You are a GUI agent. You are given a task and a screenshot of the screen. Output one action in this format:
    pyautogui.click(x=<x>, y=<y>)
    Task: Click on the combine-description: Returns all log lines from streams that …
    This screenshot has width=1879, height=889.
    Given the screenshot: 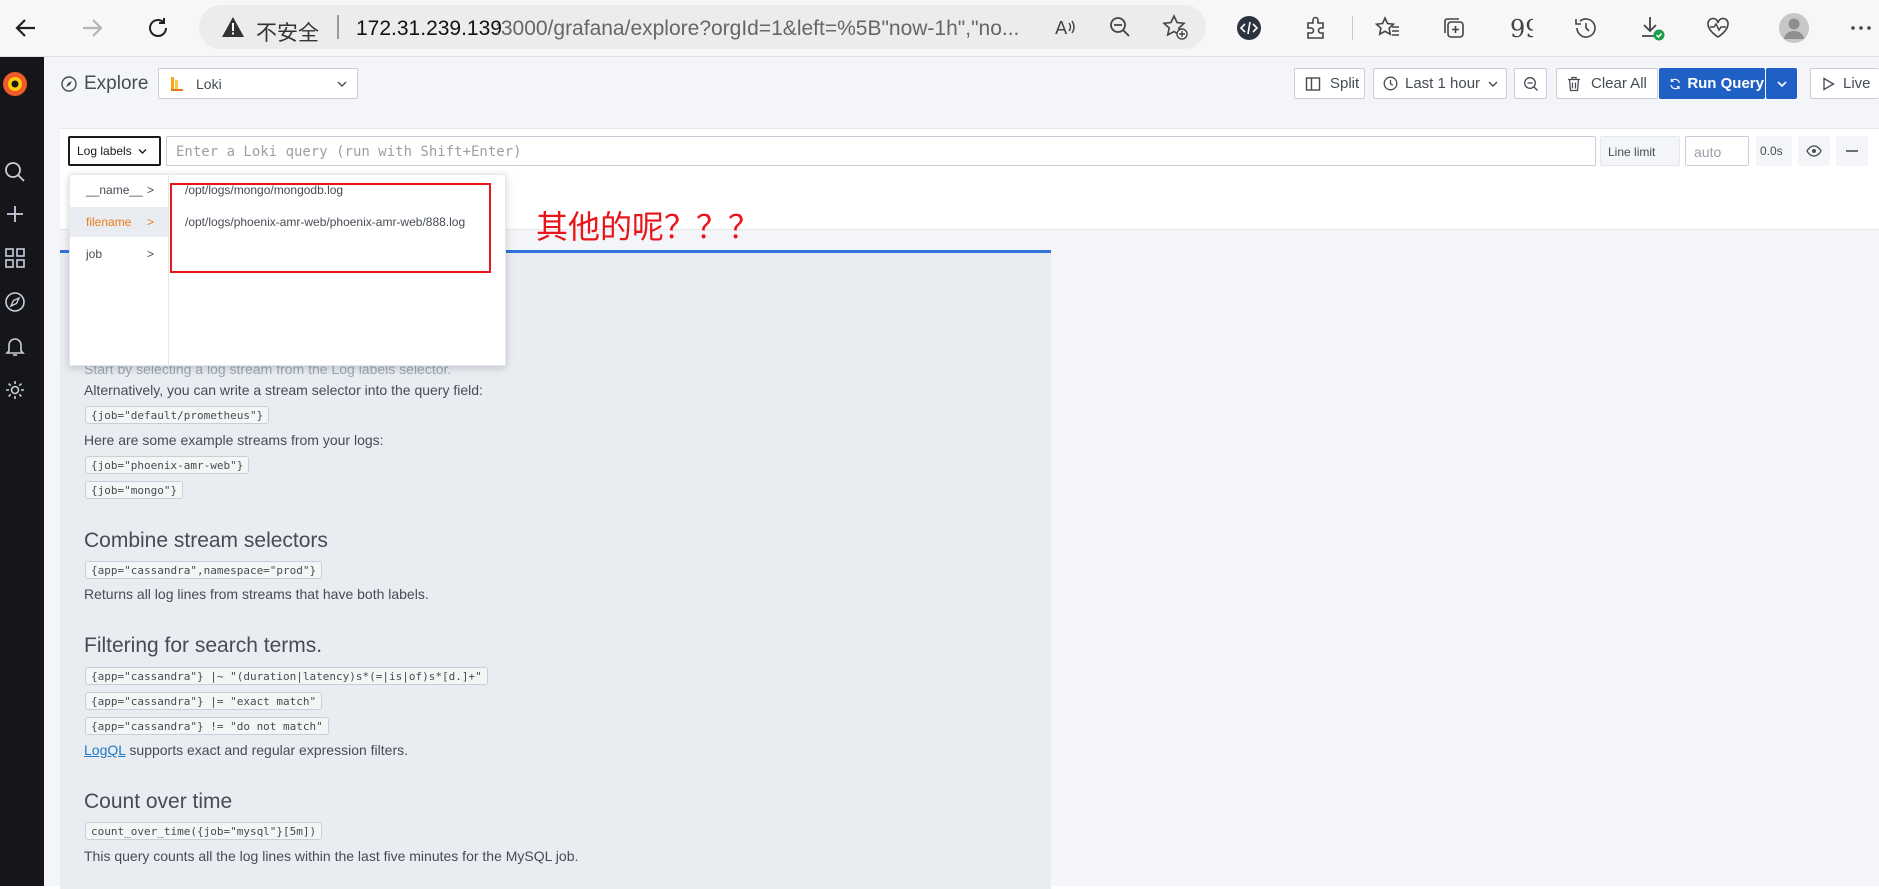 What is the action you would take?
    pyautogui.click(x=256, y=594)
    